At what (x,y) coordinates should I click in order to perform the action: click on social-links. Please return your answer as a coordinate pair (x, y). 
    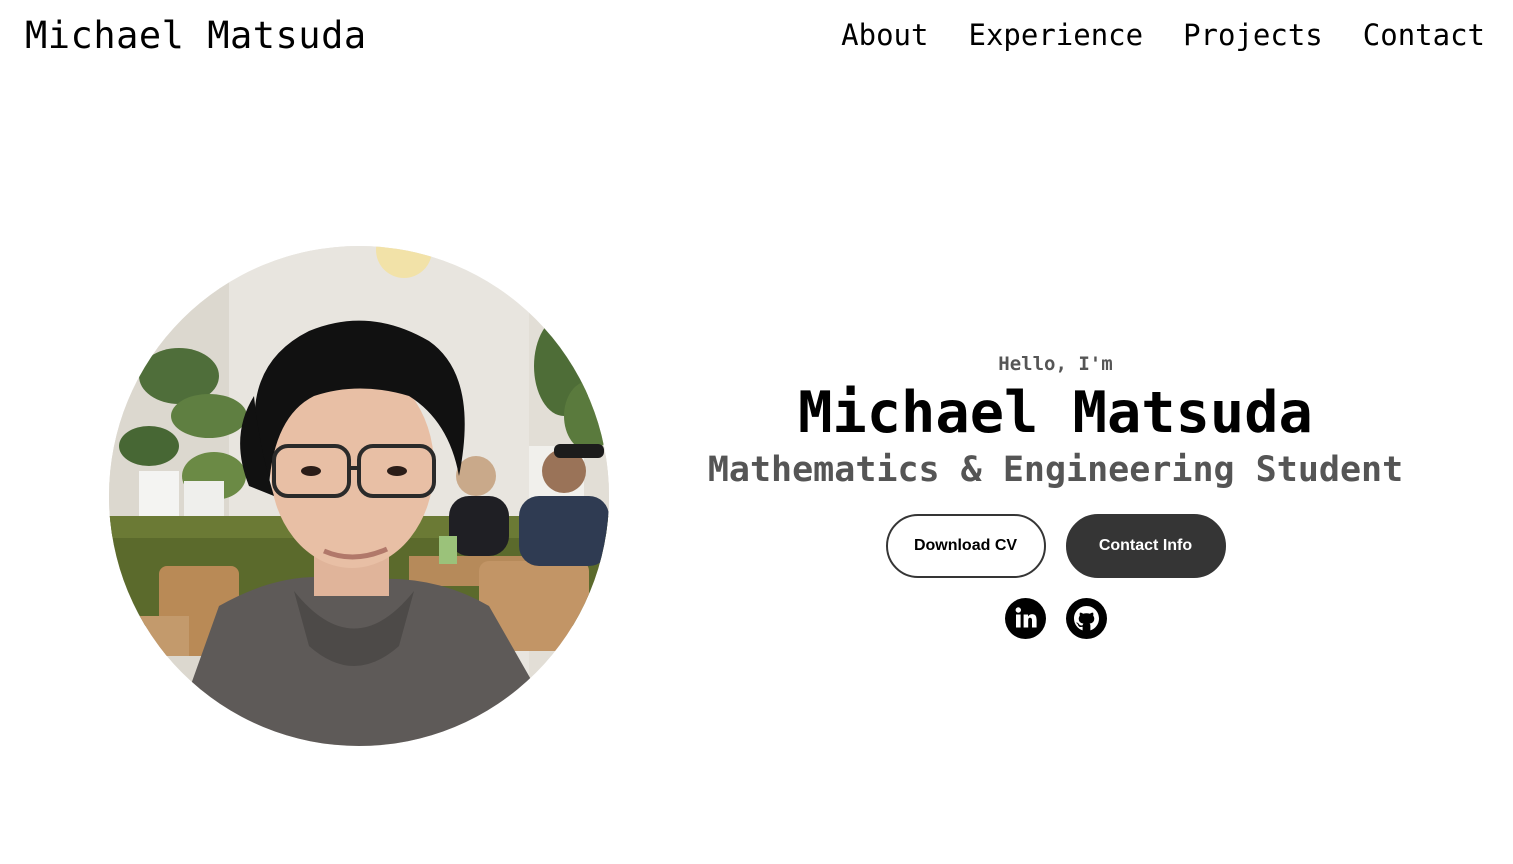
    Looking at the image, I should click on (1055, 618).